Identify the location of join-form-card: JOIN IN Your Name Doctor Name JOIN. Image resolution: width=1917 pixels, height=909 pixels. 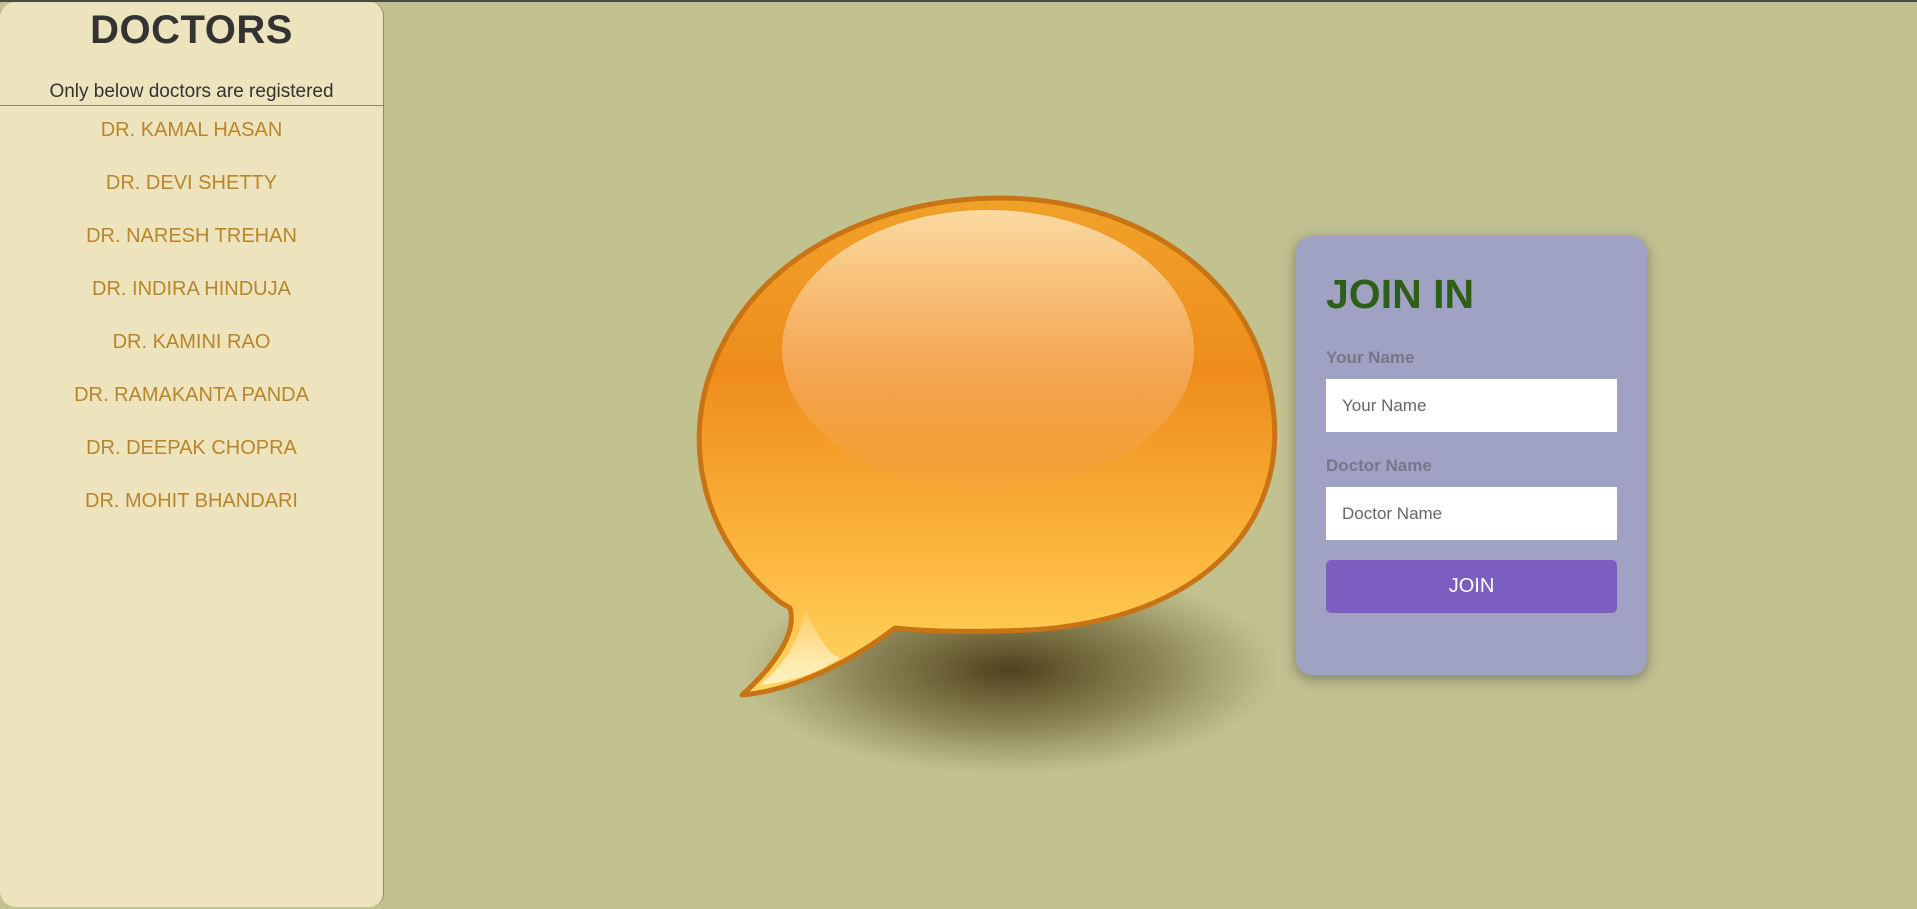
(1471, 455).